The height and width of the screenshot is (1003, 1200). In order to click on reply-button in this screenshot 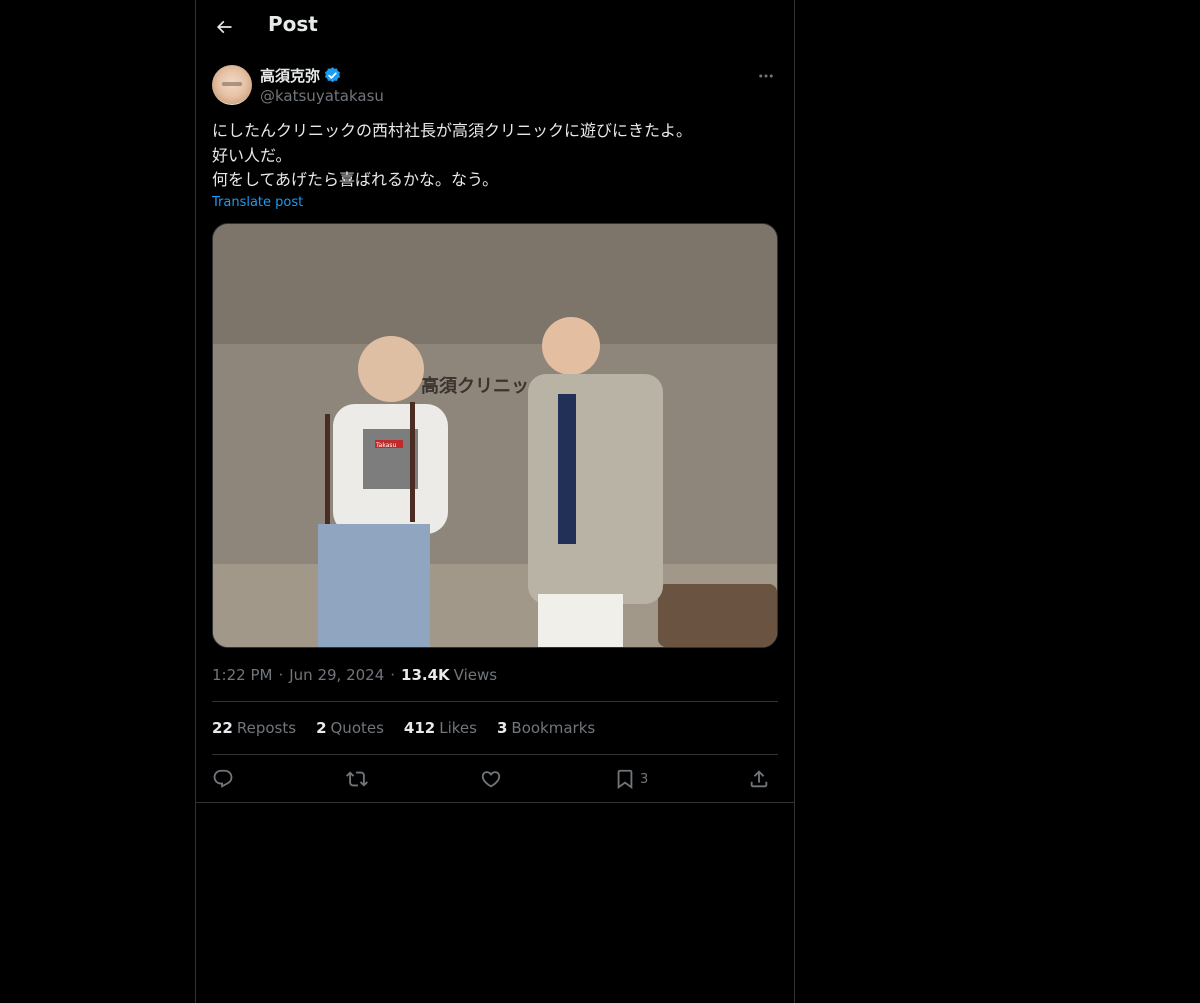, I will do `click(223, 779)`.